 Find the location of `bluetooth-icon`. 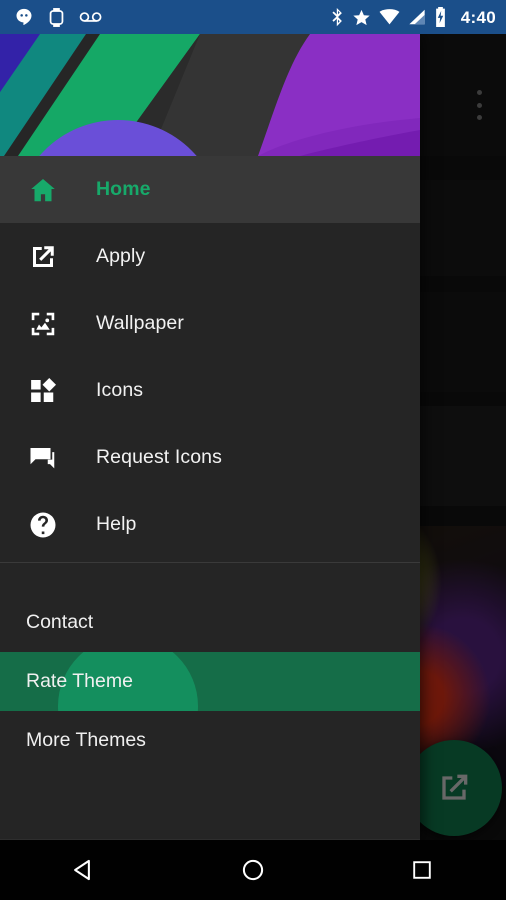

bluetooth-icon is located at coordinates (337, 16).